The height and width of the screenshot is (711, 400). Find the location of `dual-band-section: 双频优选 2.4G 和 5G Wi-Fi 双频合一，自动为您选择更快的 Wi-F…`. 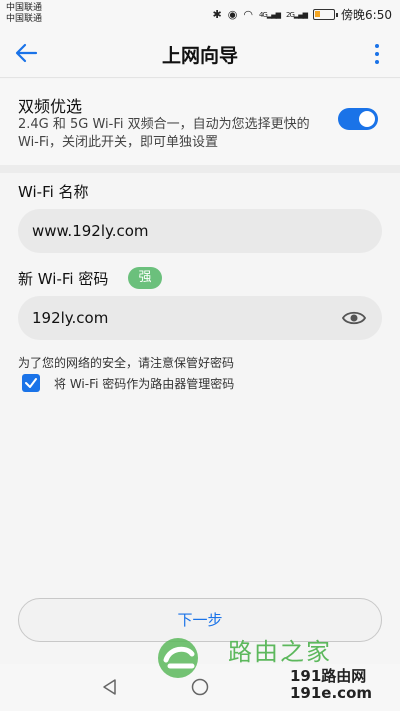

dual-band-section: 双频优选 2.4G 和 5G Wi-Fi 双频合一，自动为您选择更快的 Wi-F… is located at coordinates (200, 122).